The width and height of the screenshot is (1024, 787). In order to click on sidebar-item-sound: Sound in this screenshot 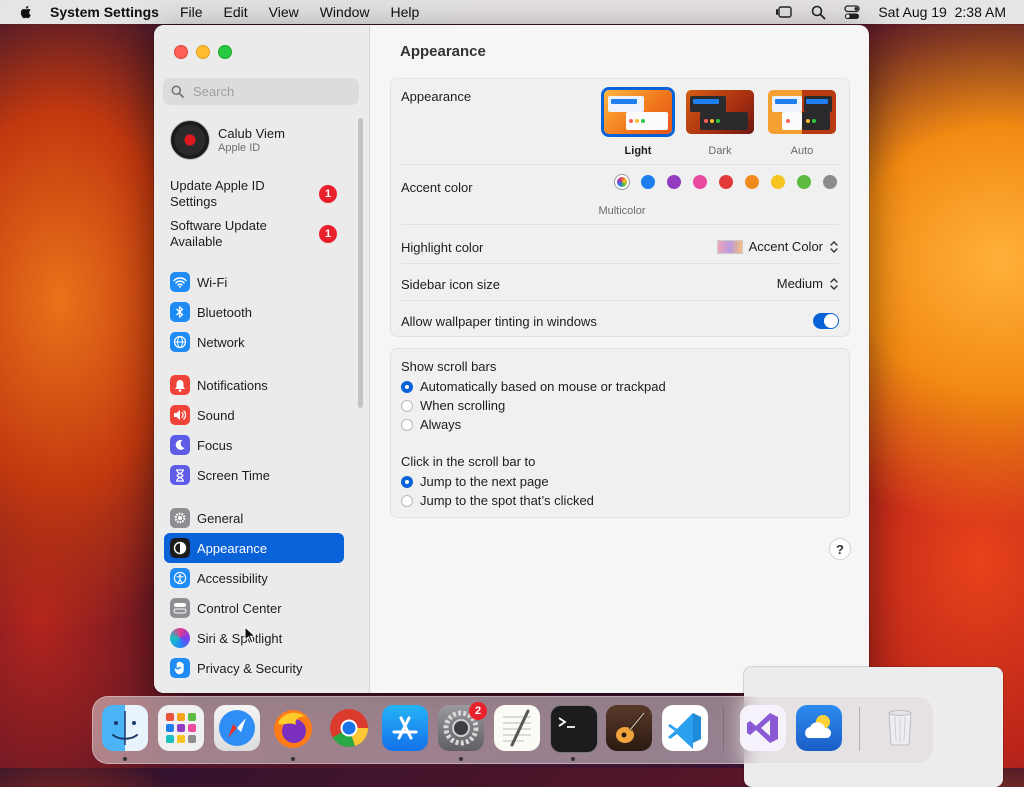, I will do `click(254, 415)`.